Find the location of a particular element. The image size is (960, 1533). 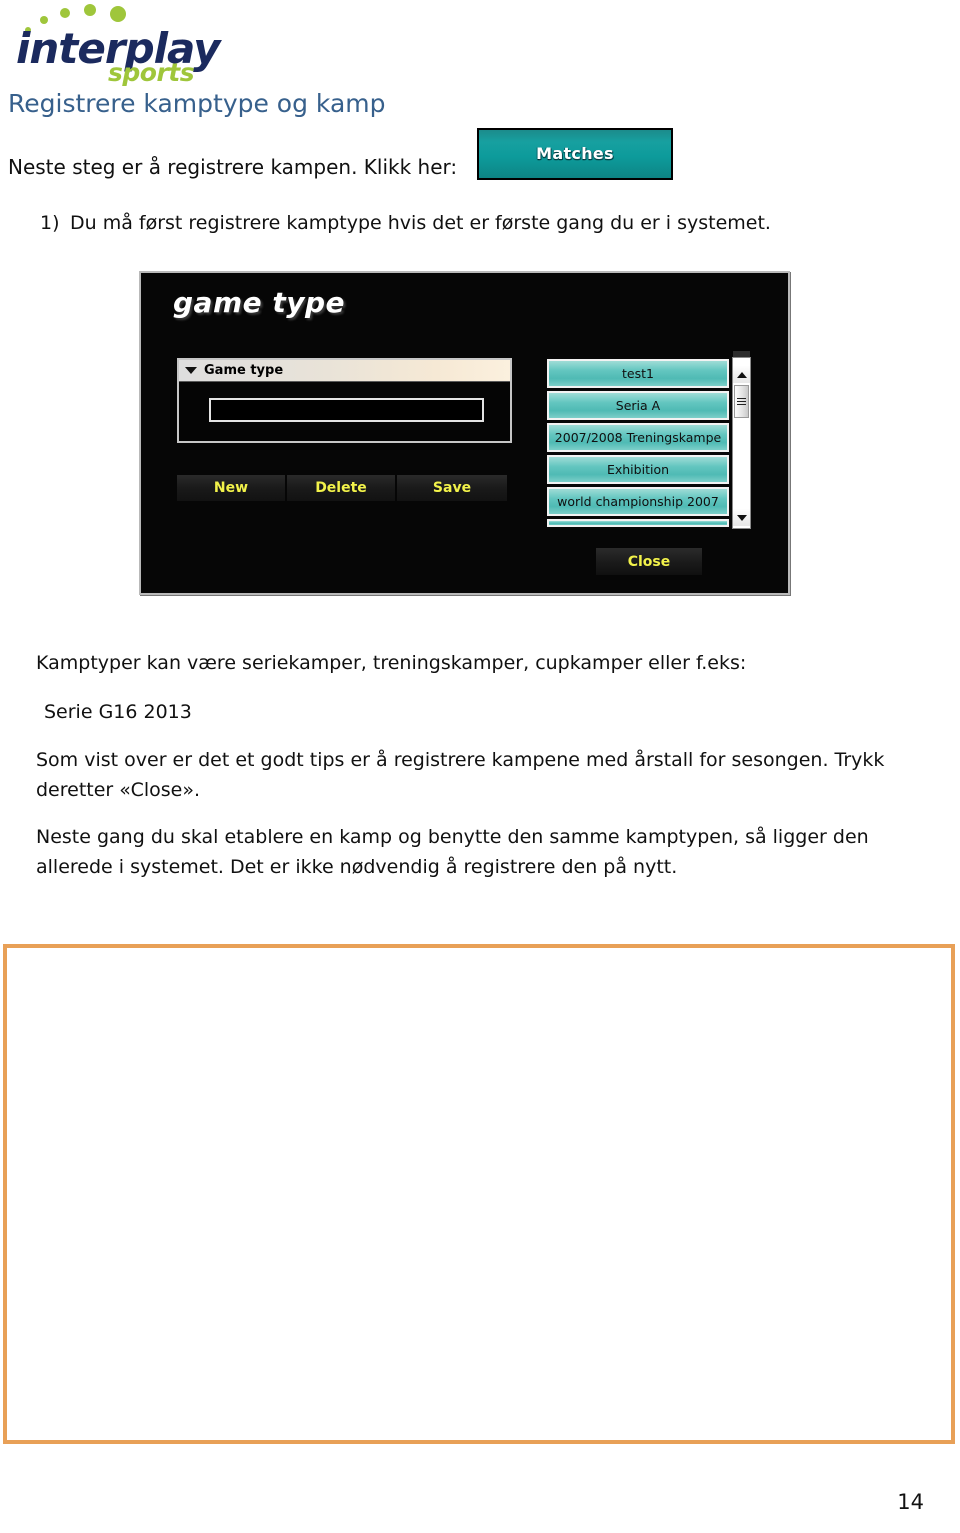

interplay-sports-logo: interplay sports is located at coordinates (120, 45).